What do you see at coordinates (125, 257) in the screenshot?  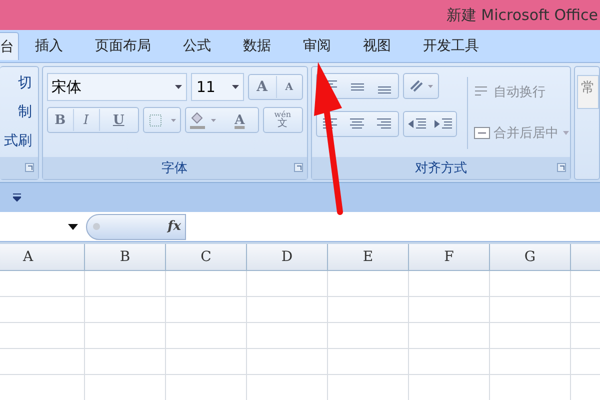 I see `column-header: B` at bounding box center [125, 257].